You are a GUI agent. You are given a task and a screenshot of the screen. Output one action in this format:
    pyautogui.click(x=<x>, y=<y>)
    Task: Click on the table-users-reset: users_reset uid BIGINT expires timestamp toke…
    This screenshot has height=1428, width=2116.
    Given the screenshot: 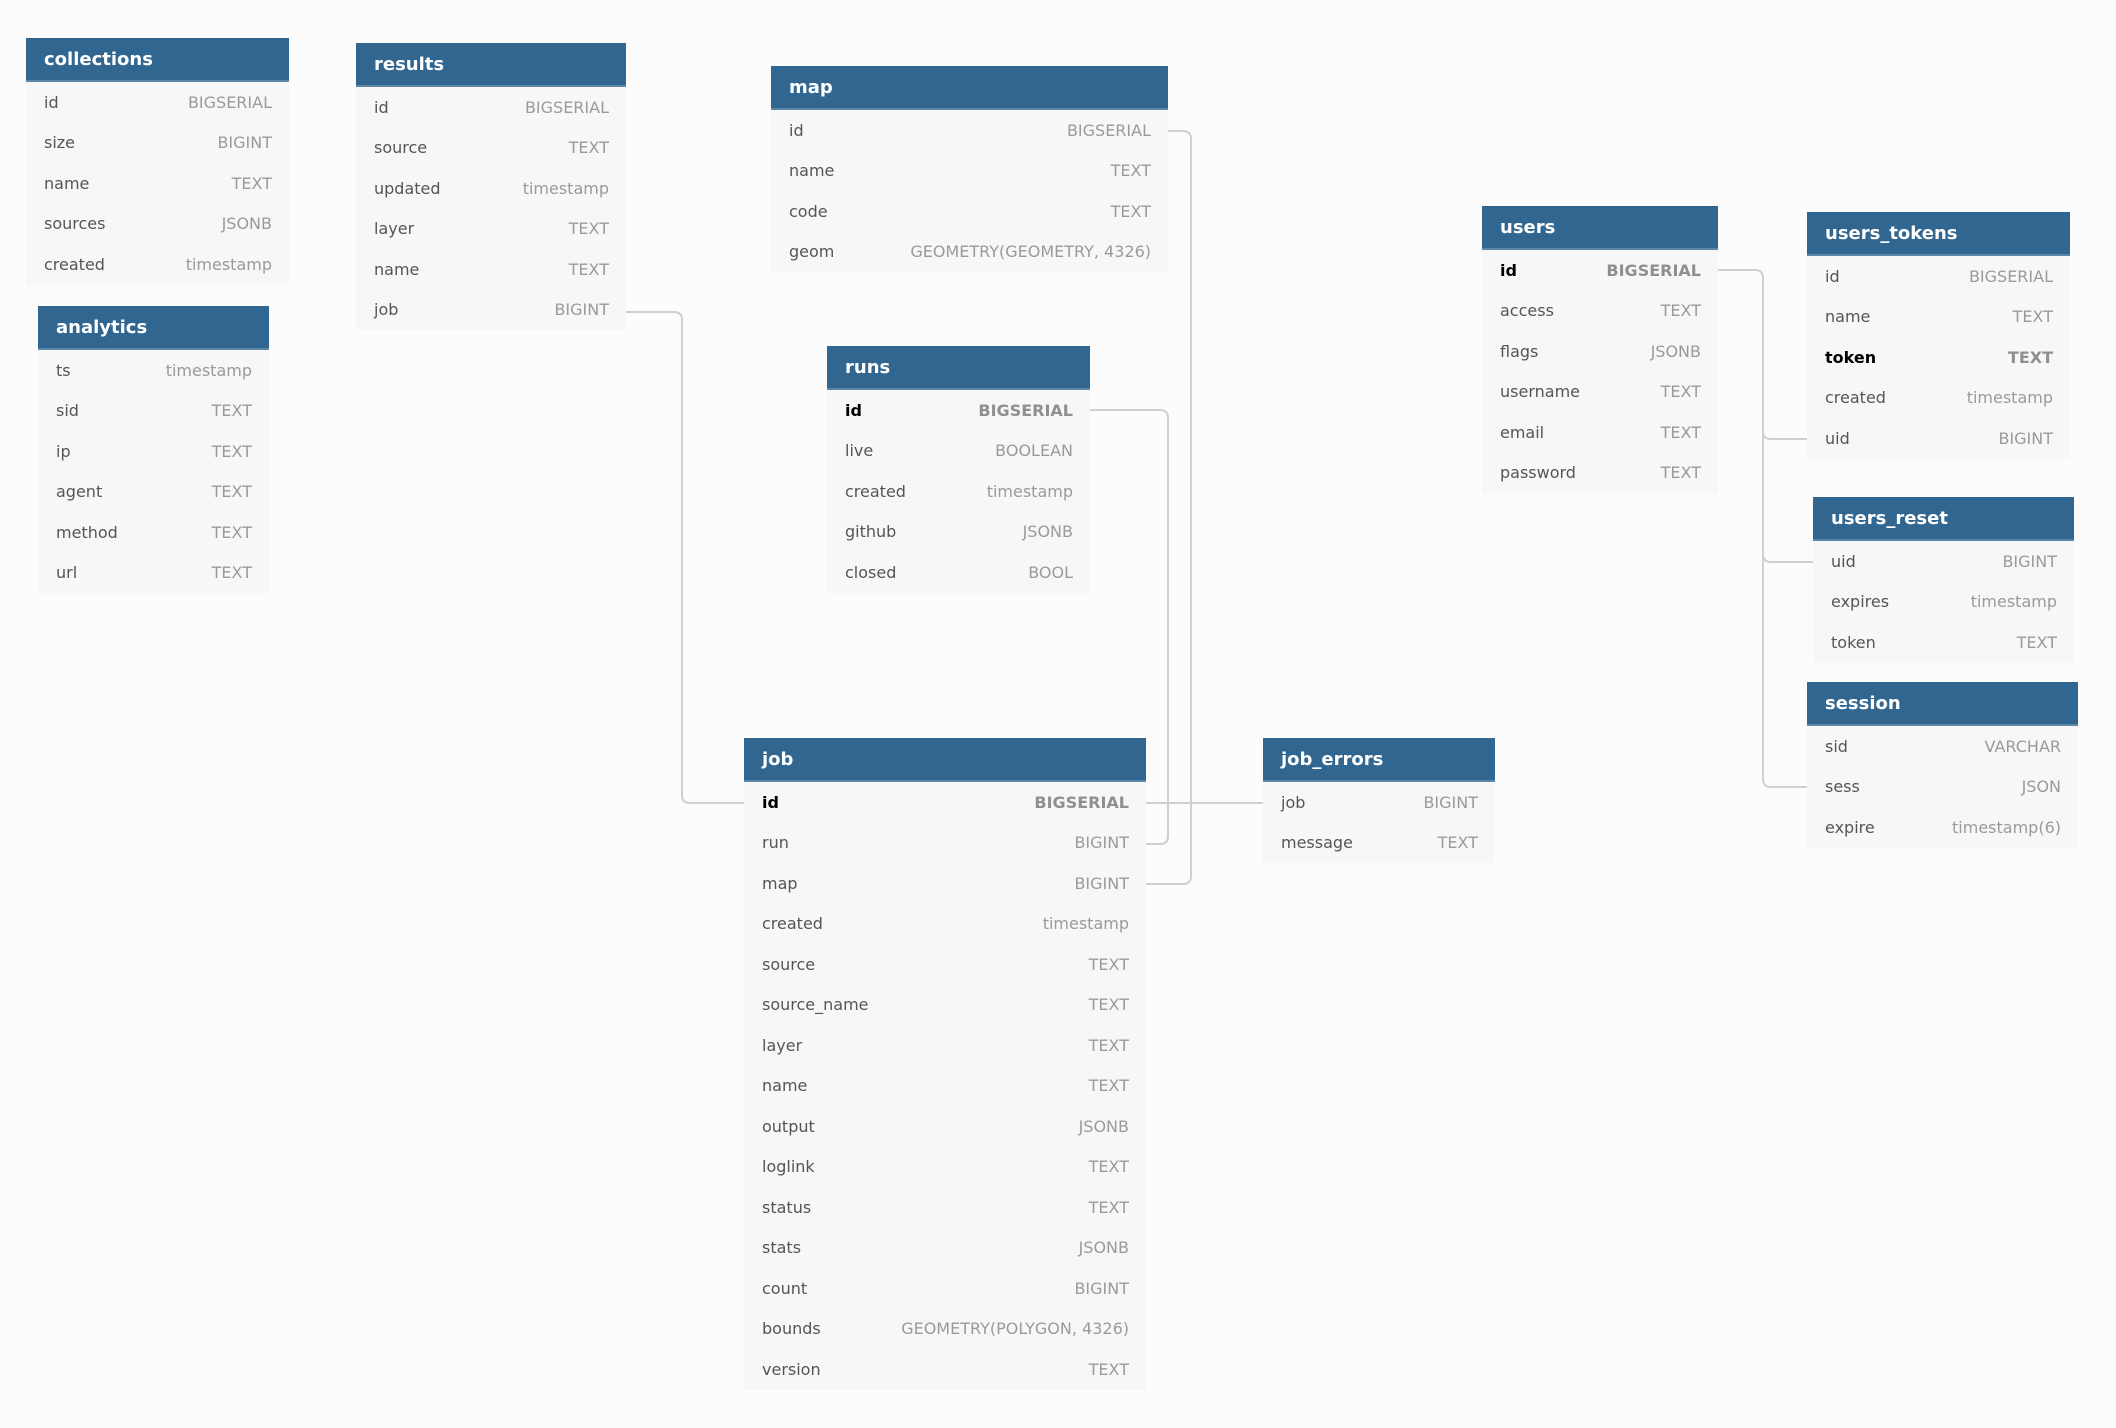 What is the action you would take?
    pyautogui.click(x=1943, y=580)
    